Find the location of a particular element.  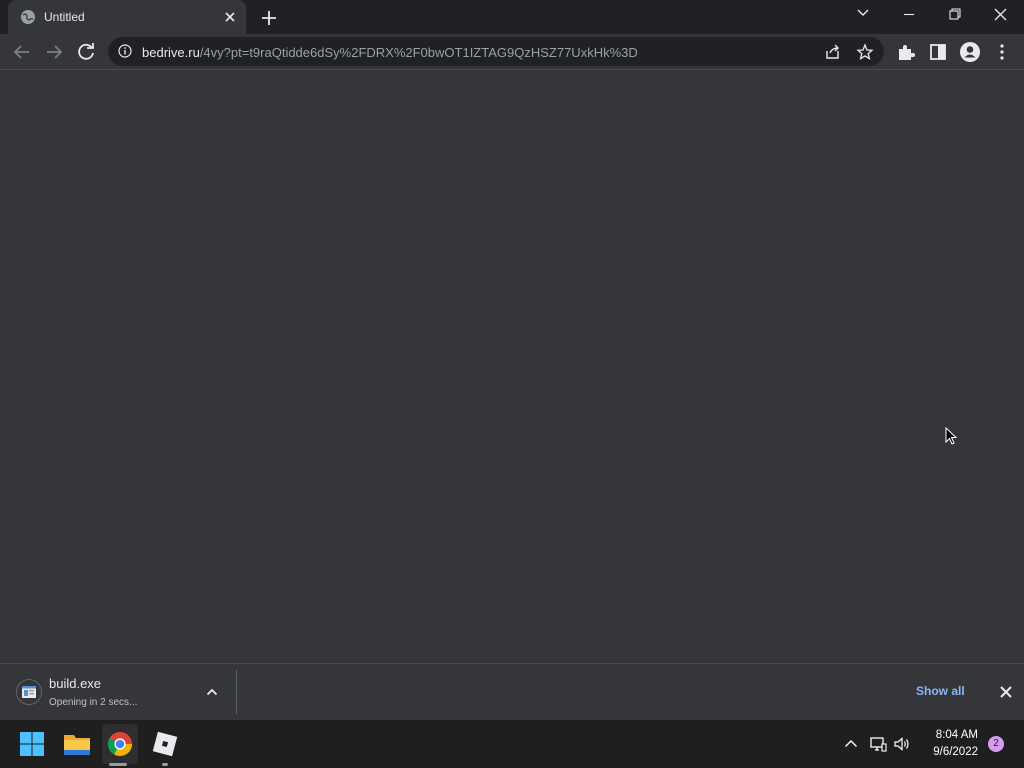

bookmark-star-icon is located at coordinates (865, 52).